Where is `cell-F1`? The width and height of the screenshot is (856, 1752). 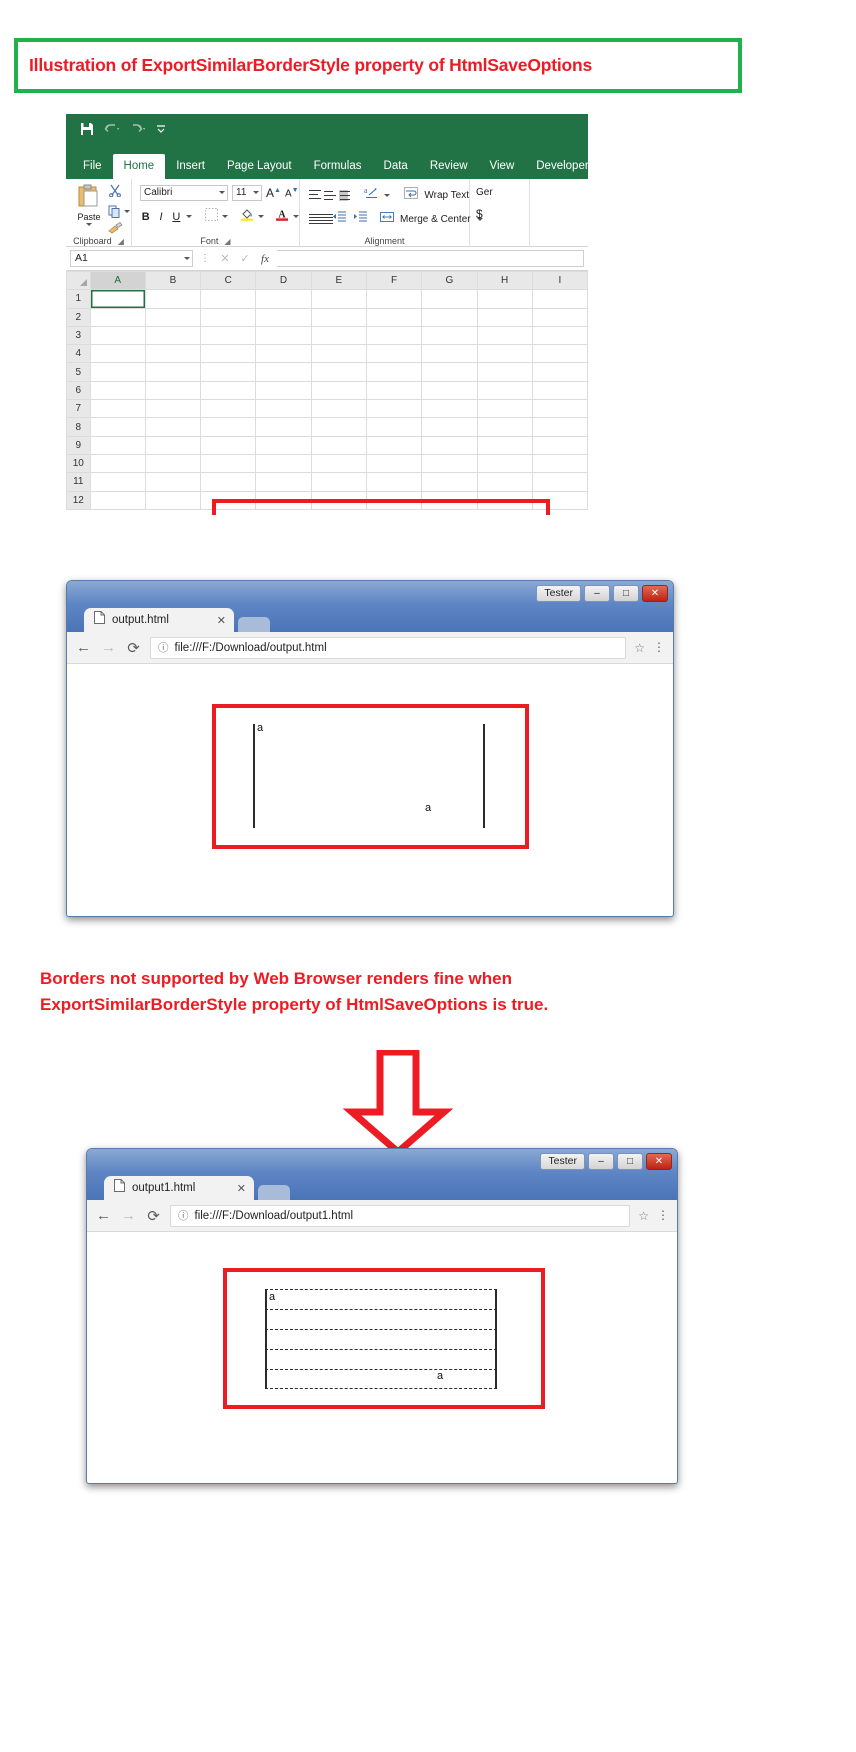 cell-F1 is located at coordinates (394, 299).